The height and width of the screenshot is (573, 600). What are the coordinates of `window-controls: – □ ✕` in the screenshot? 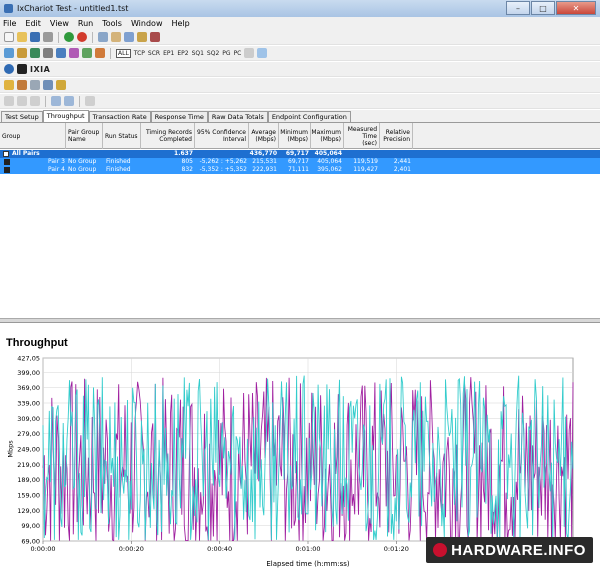 It's located at (551, 8).